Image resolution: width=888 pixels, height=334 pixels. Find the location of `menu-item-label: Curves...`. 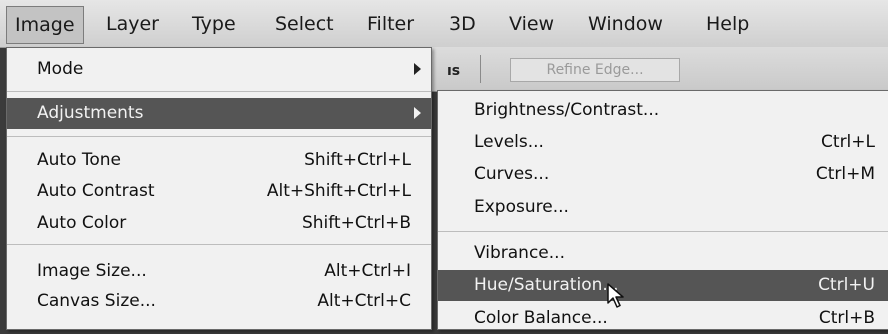

menu-item-label: Curves... is located at coordinates (512, 174).